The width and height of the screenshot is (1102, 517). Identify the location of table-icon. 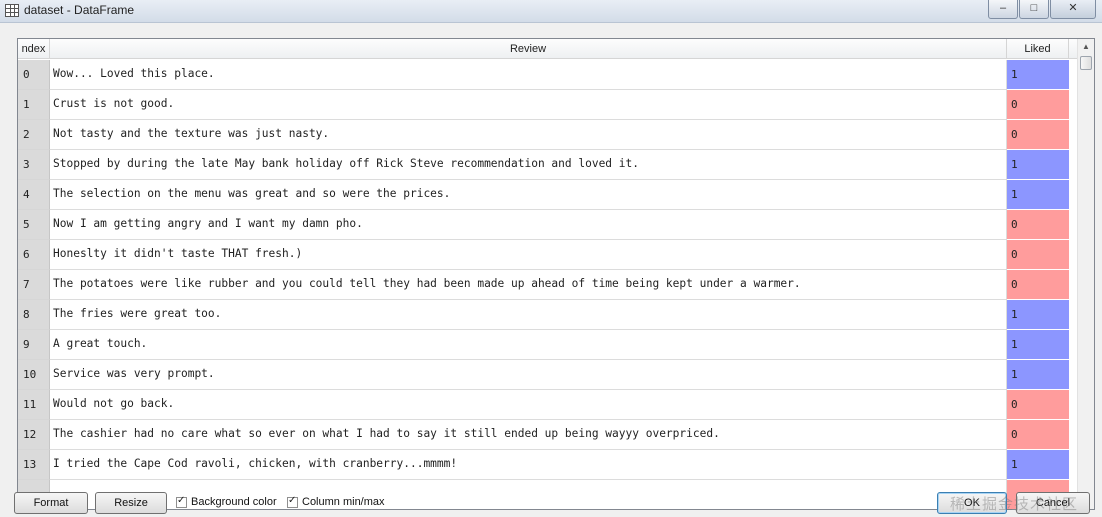
(12, 10).